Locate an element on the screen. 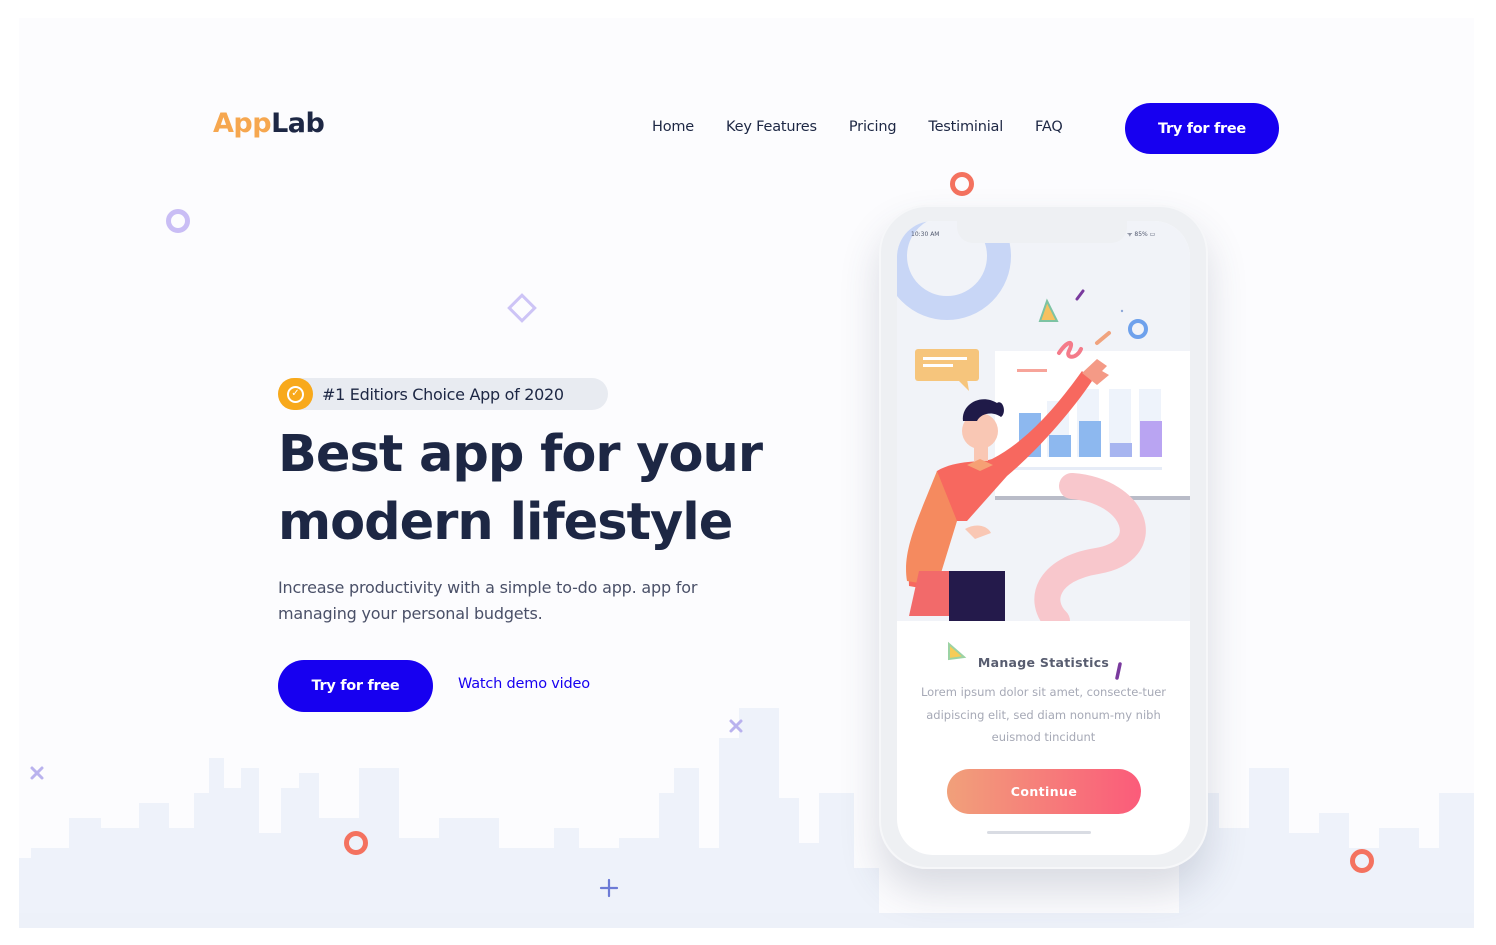 This screenshot has height=945, width=1496. badge-text: #1 Editiors Choice App of 2020 is located at coordinates (443, 394).